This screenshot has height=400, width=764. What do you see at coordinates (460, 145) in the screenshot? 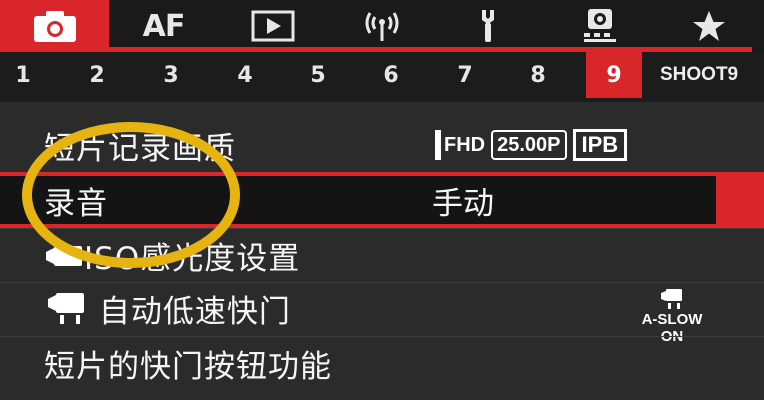
I see `fhd-badge: FHD` at bounding box center [460, 145].